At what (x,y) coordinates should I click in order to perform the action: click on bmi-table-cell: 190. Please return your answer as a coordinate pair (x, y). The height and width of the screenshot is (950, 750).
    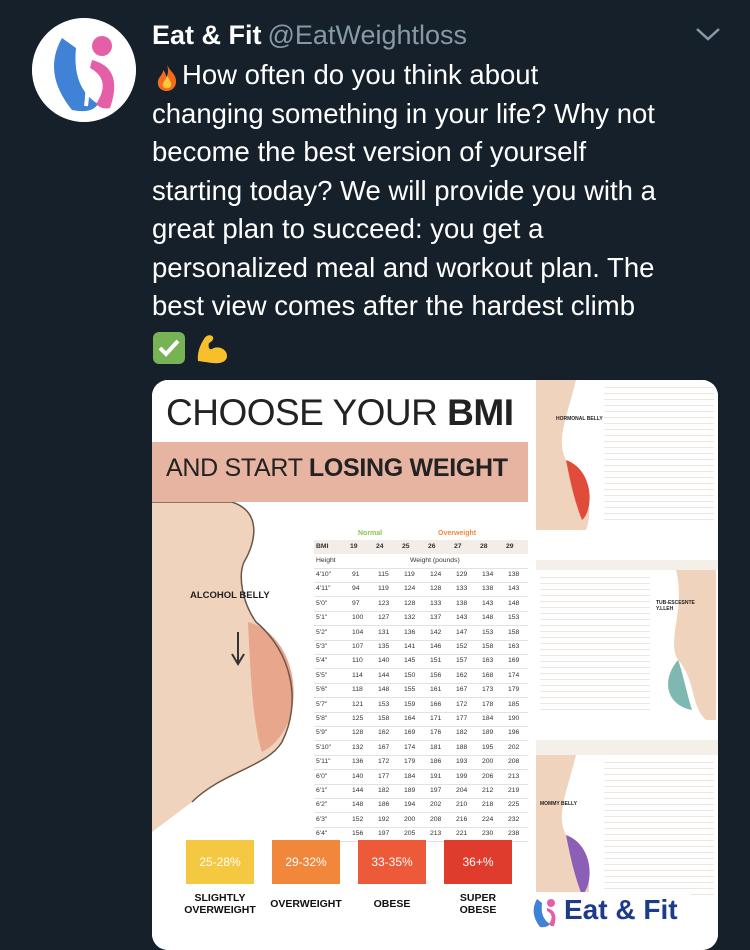
    Looking at the image, I should click on (514, 718).